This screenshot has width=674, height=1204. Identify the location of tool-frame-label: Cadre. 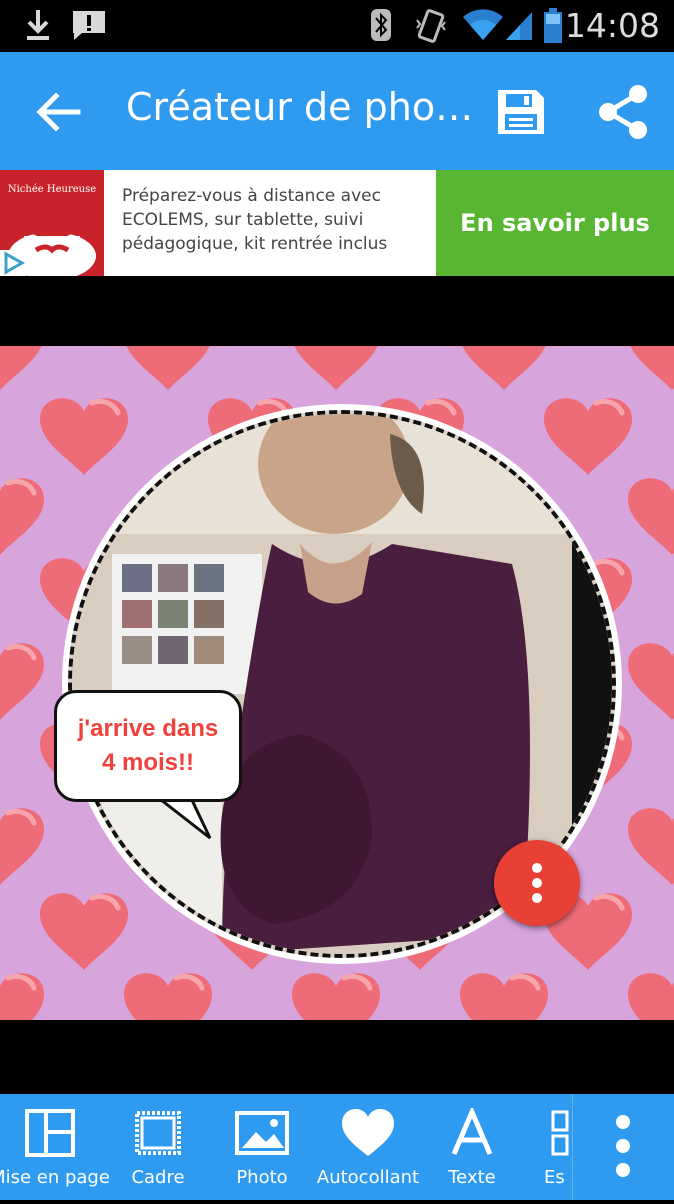
(158, 1177).